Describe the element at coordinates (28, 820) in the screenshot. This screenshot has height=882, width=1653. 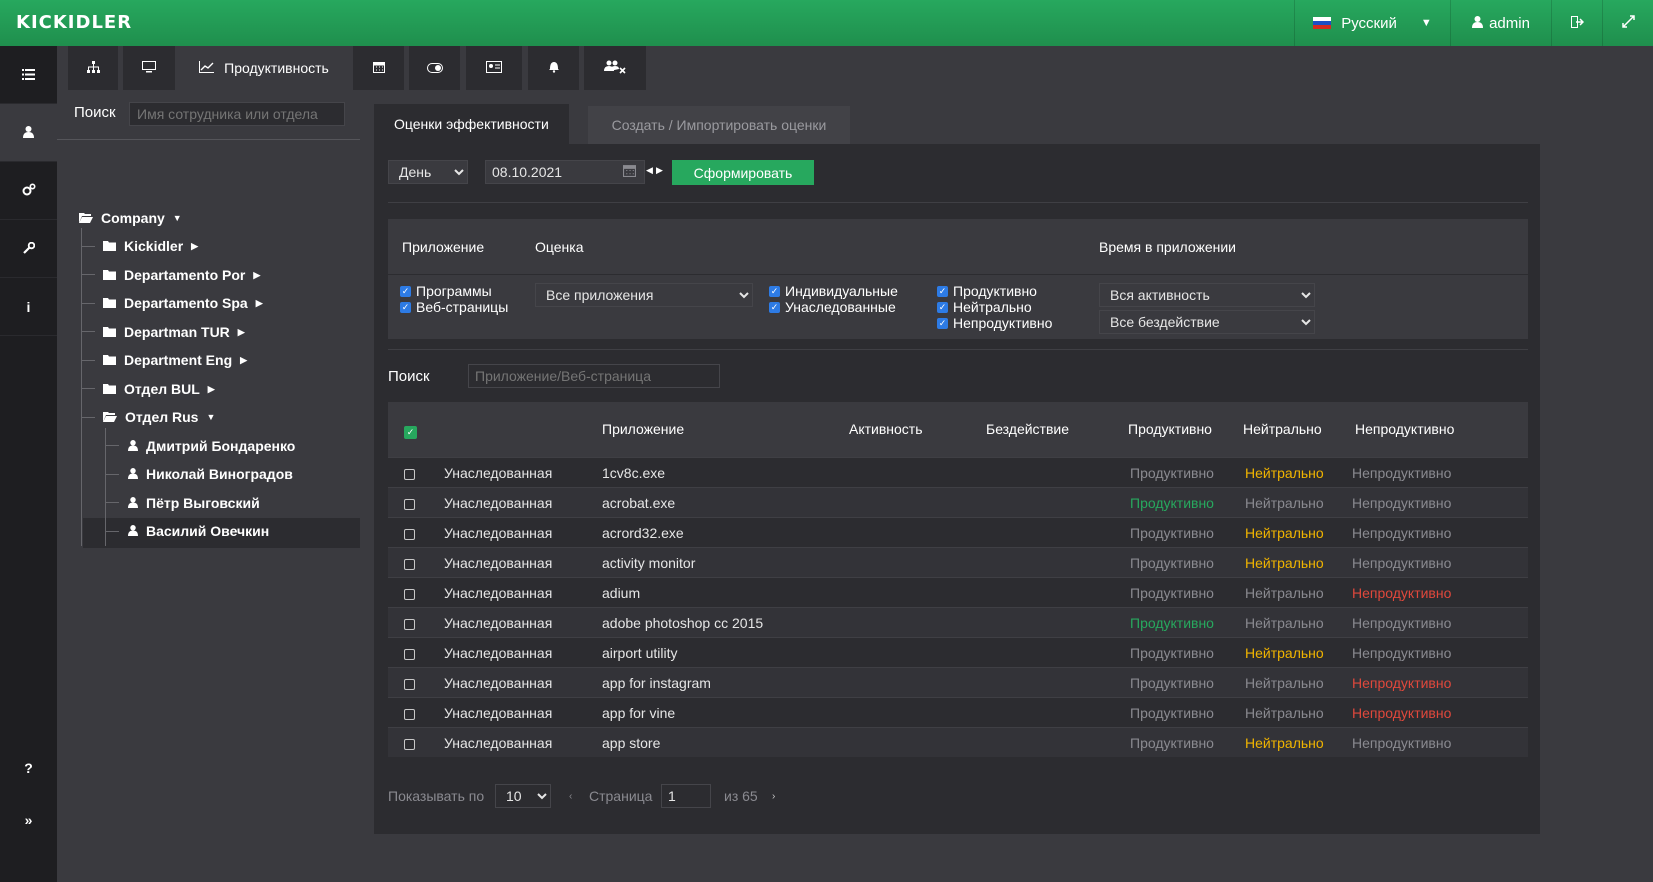
I see `expand-sidebar-button: »` at that location.